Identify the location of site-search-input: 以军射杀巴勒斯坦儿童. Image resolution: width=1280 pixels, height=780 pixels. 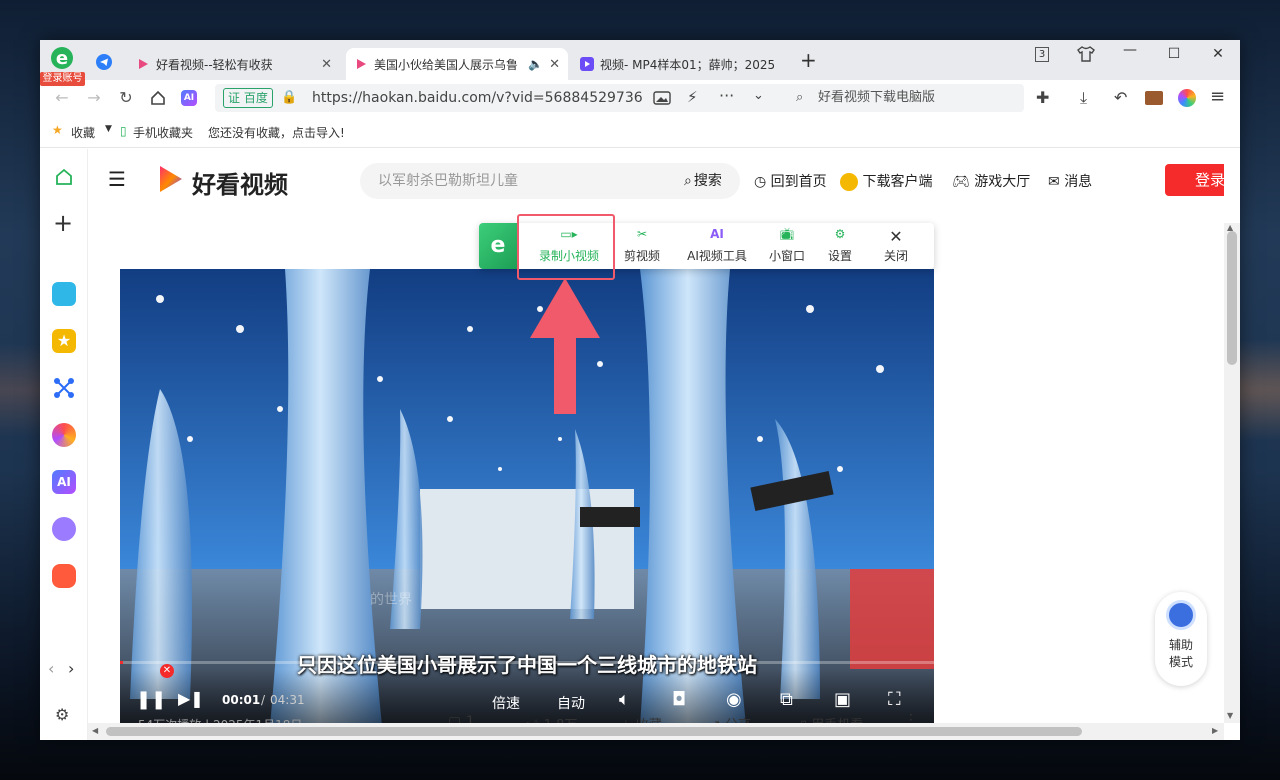
(510, 181).